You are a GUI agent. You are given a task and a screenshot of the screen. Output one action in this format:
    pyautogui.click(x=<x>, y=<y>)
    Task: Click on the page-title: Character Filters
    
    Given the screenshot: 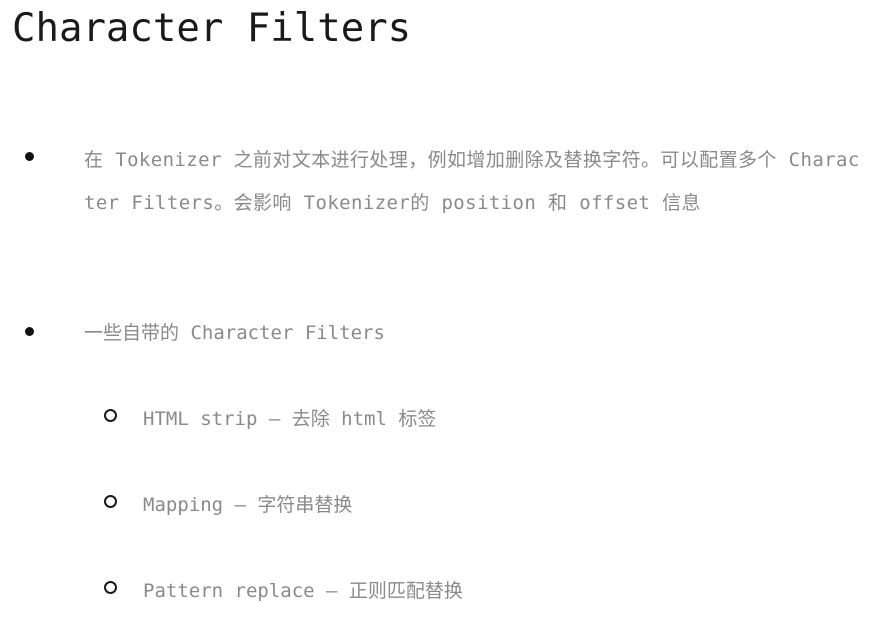 What is the action you would take?
    pyautogui.click(x=212, y=28)
    